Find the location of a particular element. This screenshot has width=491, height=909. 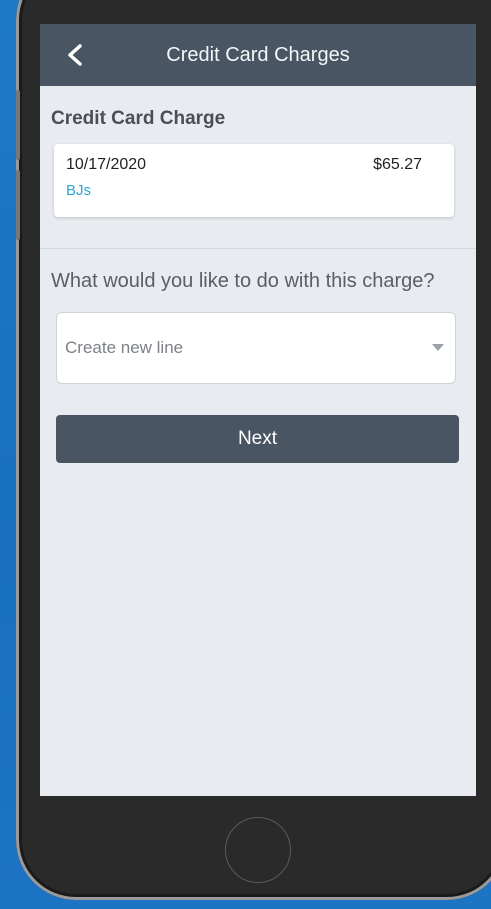

page-title: Credit Card Charges is located at coordinates (258, 55).